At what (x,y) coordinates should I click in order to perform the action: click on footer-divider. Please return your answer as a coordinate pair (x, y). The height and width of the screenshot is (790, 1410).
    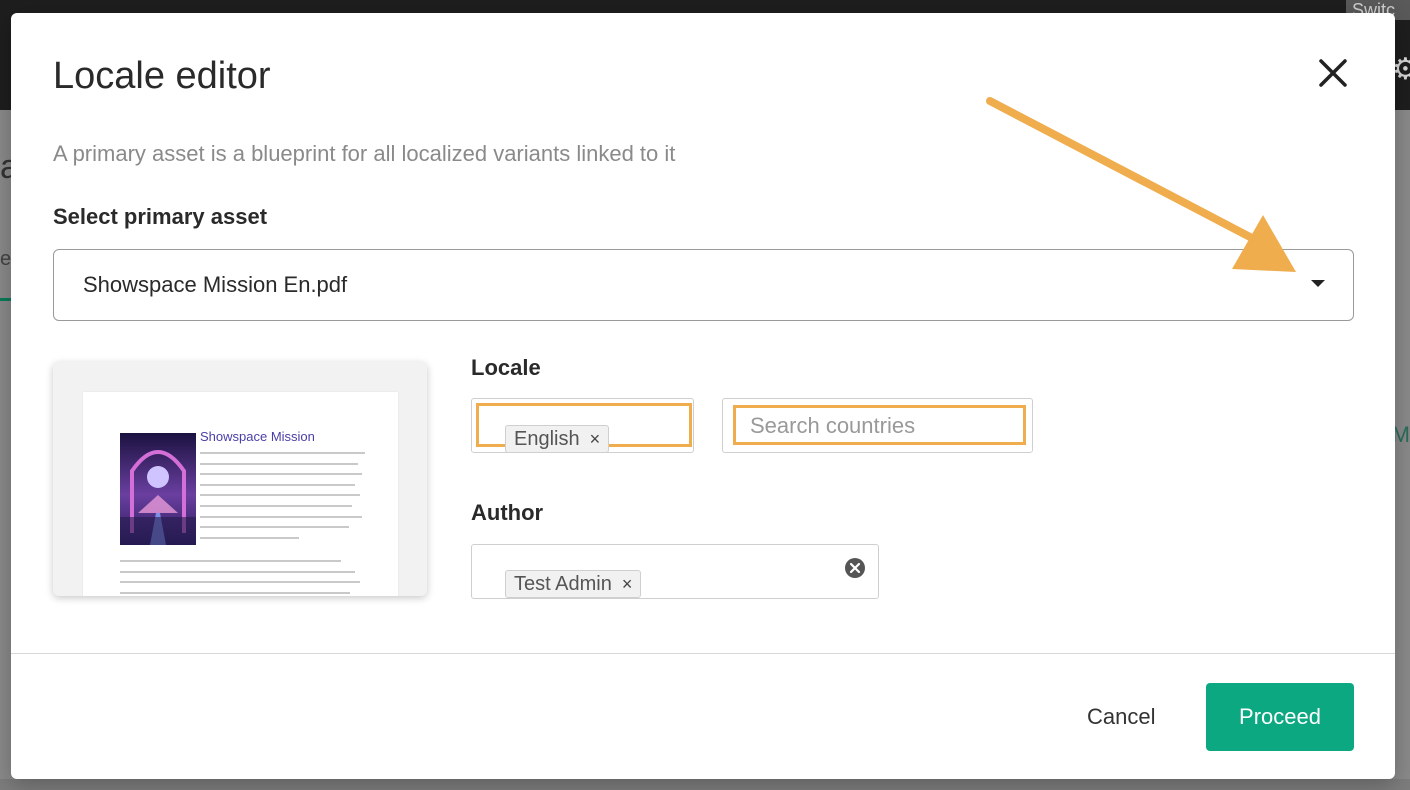
    Looking at the image, I should click on (703, 653).